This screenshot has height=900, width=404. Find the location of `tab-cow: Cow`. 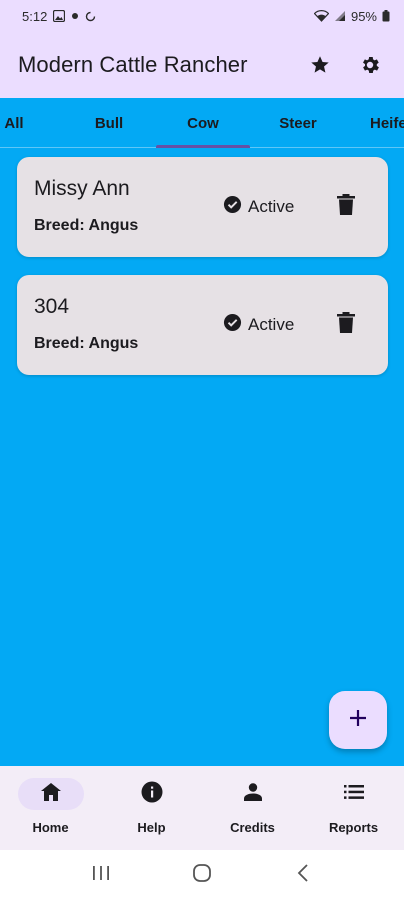

tab-cow: Cow is located at coordinates (203, 123).